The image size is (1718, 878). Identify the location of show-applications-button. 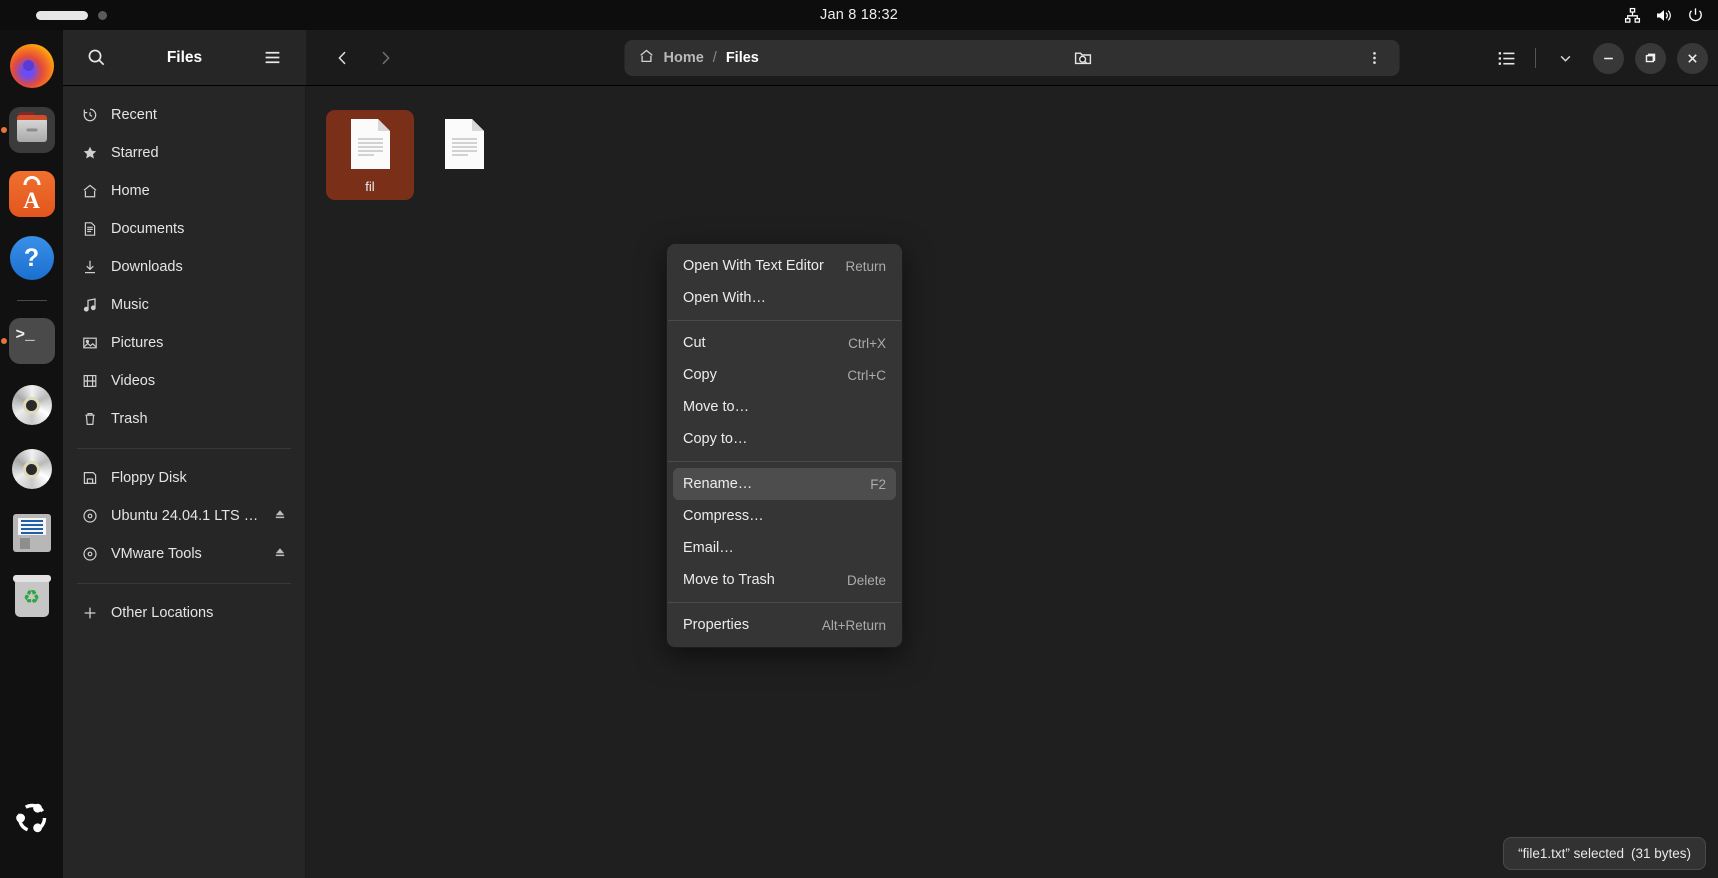
(32, 818).